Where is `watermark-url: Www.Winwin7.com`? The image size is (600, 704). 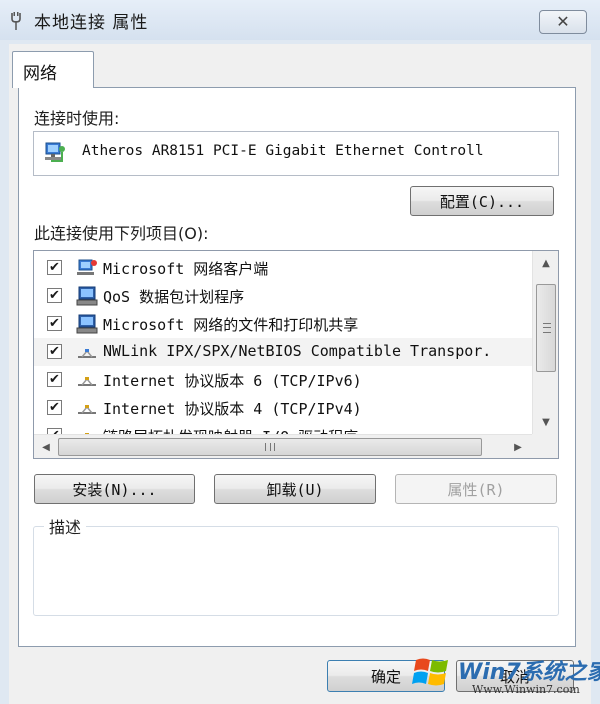
watermark-url: Www.Winwin7.com is located at coordinates (526, 689).